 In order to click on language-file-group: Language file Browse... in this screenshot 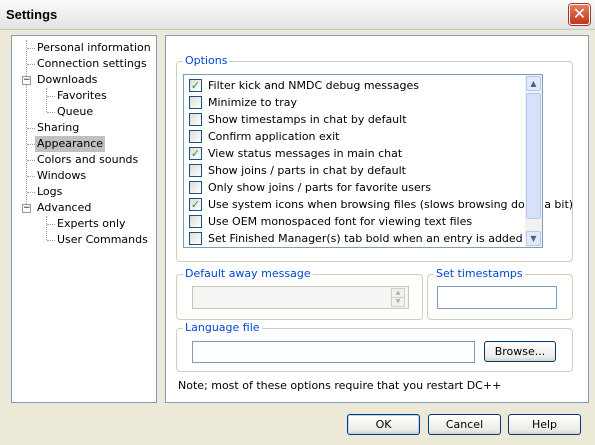, I will do `click(374, 346)`.